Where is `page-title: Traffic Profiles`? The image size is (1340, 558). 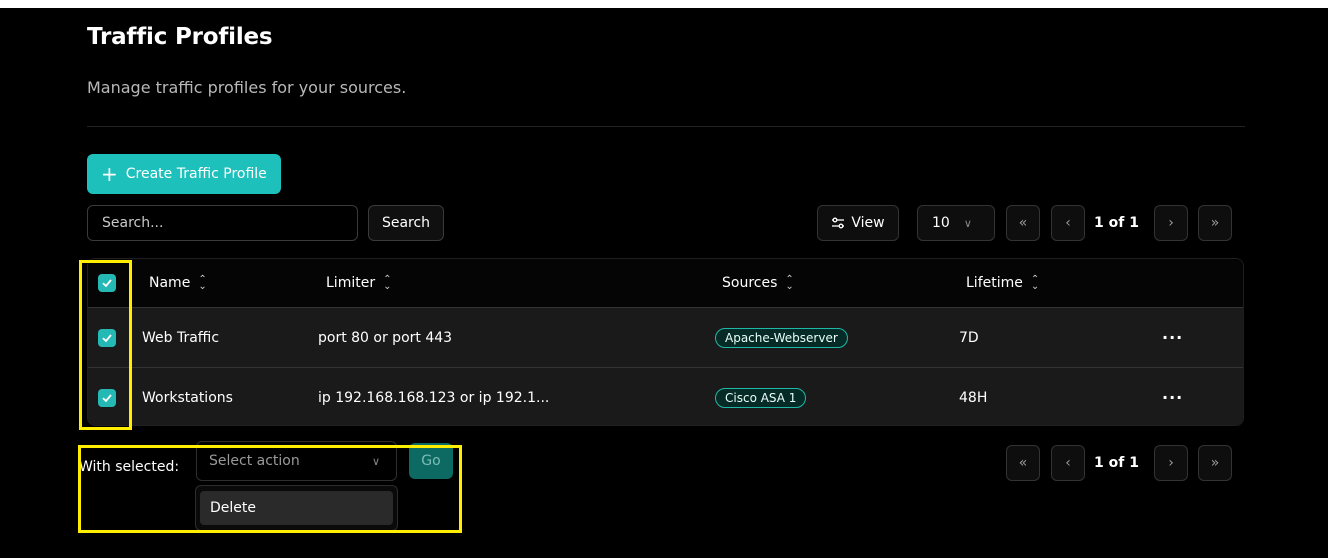 page-title: Traffic Profiles is located at coordinates (180, 37).